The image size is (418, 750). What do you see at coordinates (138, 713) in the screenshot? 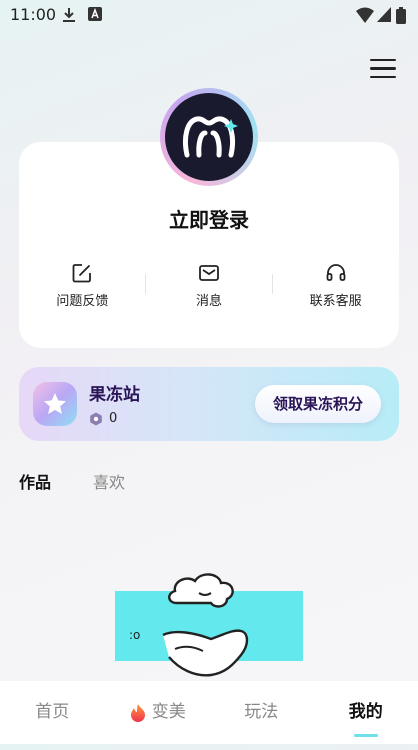
I see `fire-icon` at bounding box center [138, 713].